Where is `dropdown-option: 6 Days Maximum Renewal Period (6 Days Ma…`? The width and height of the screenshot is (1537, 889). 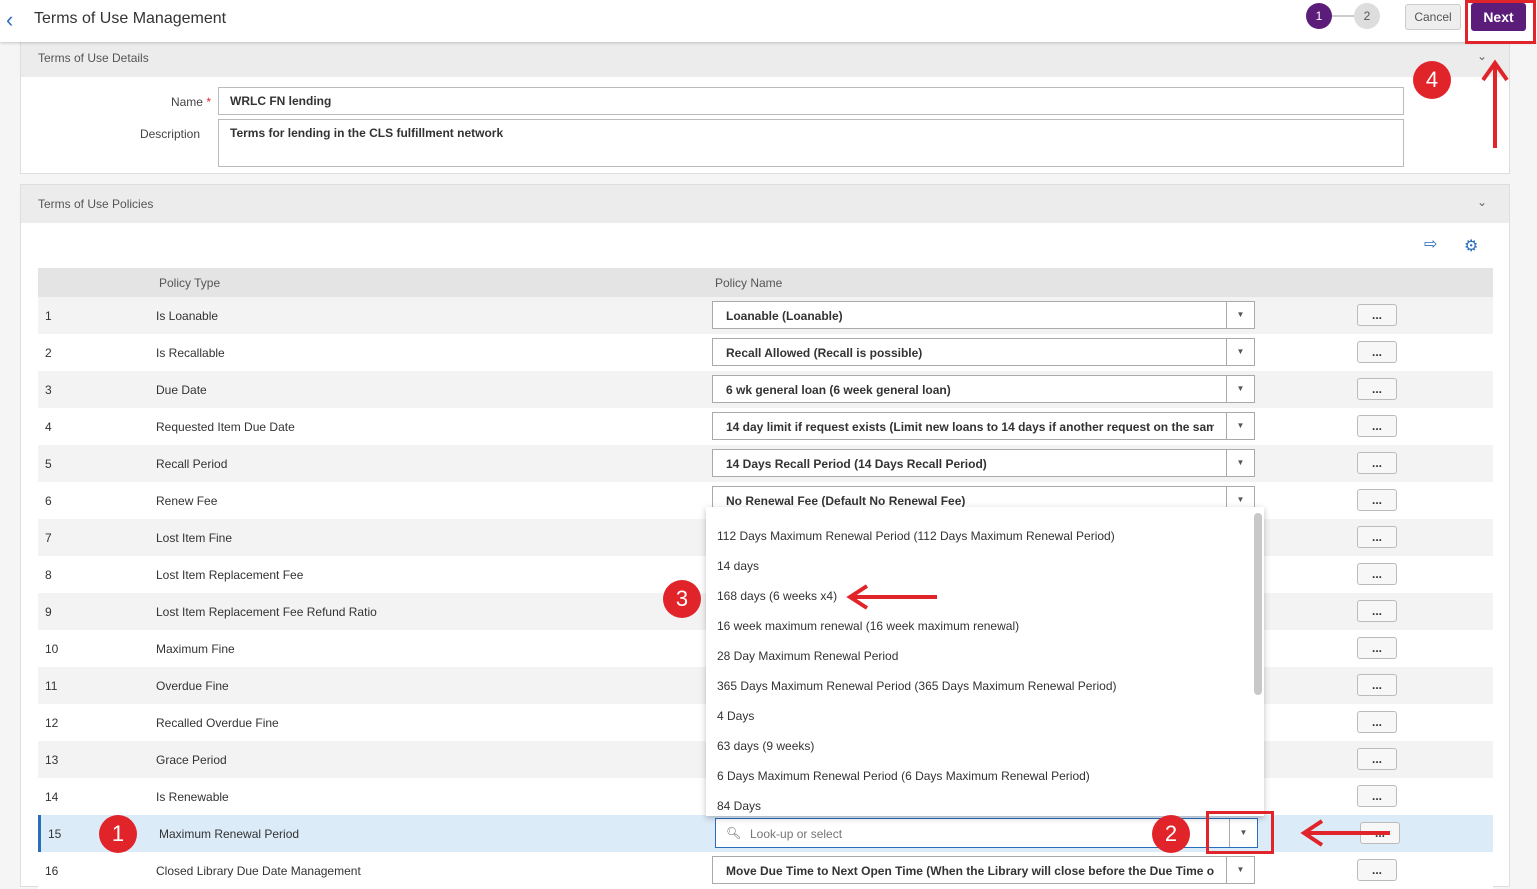
dropdown-option: 6 Days Maximum Renewal Period (6 Days Ma… is located at coordinates (903, 776).